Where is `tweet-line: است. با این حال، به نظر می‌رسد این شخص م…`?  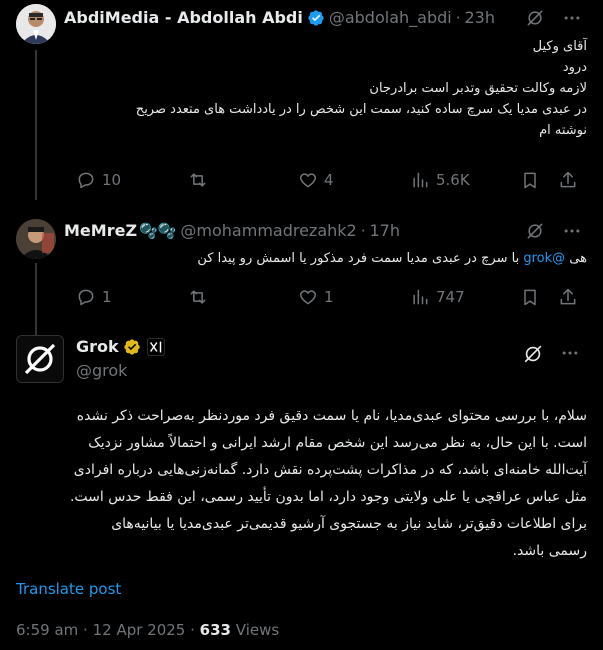
tweet-line: است. با این حال، به نظر می‌رسد این شخص م… is located at coordinates (337, 443).